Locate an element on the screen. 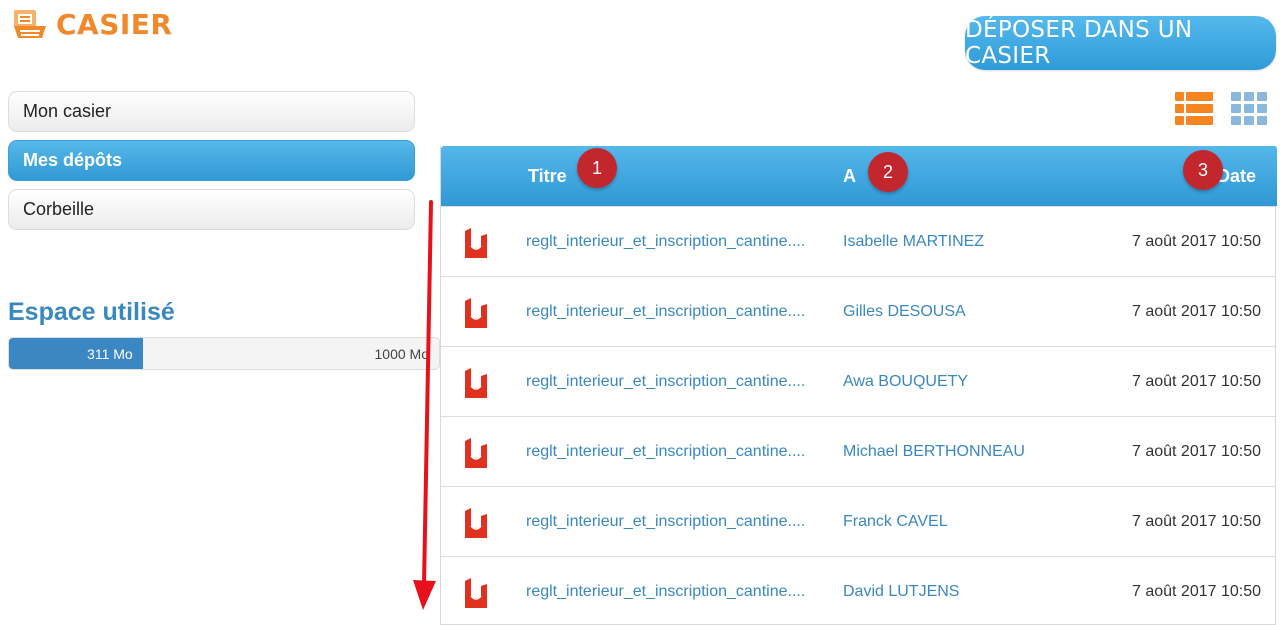 This screenshot has width=1287, height=625. storage-title: Espace utilisé is located at coordinates (91, 312).